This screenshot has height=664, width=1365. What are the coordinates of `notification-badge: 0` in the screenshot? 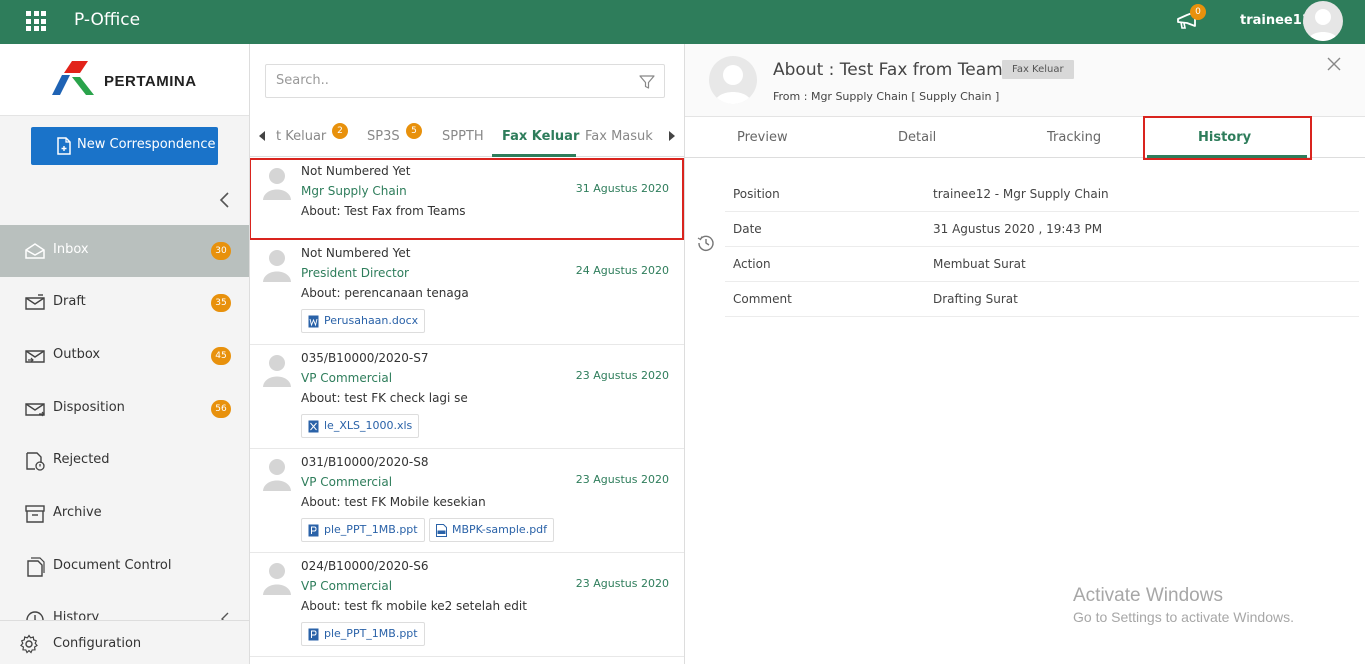 It's located at (1198, 12).